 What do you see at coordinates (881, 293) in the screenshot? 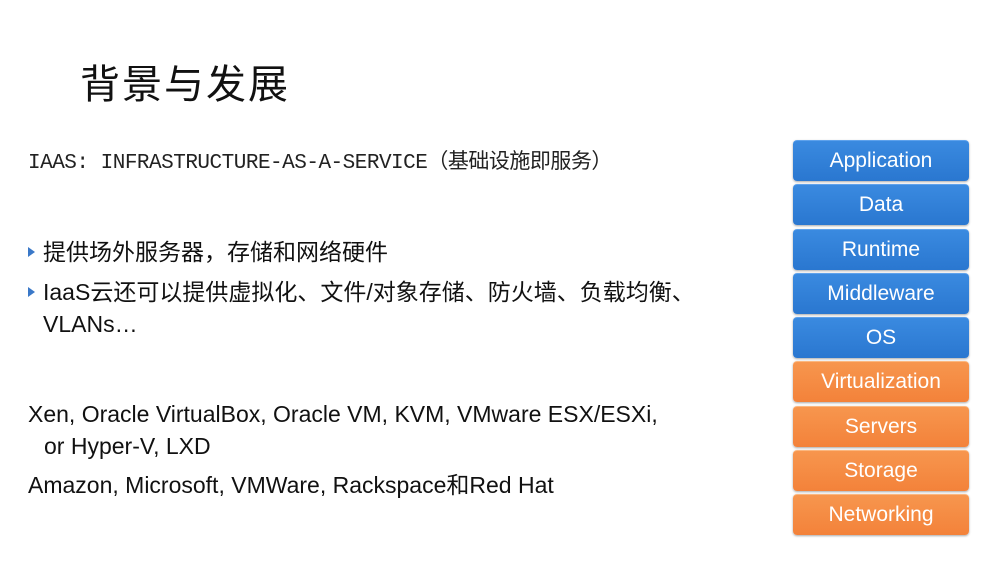
I see `stack-layer-middleware: Middleware` at bounding box center [881, 293].